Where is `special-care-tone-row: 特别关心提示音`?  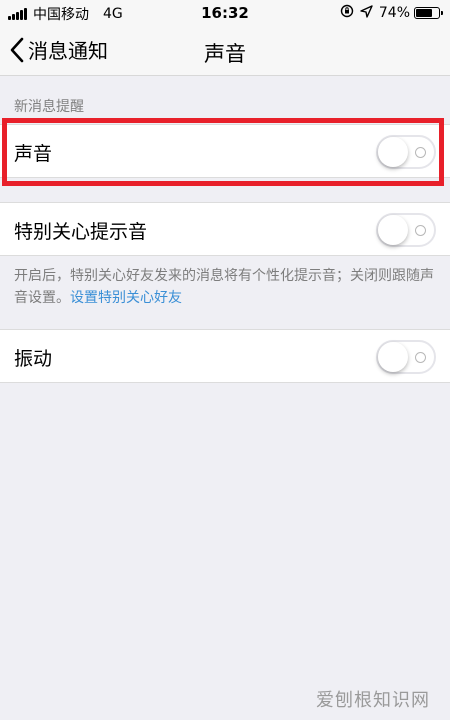
special-care-tone-row: 特别关心提示音 is located at coordinates (225, 229).